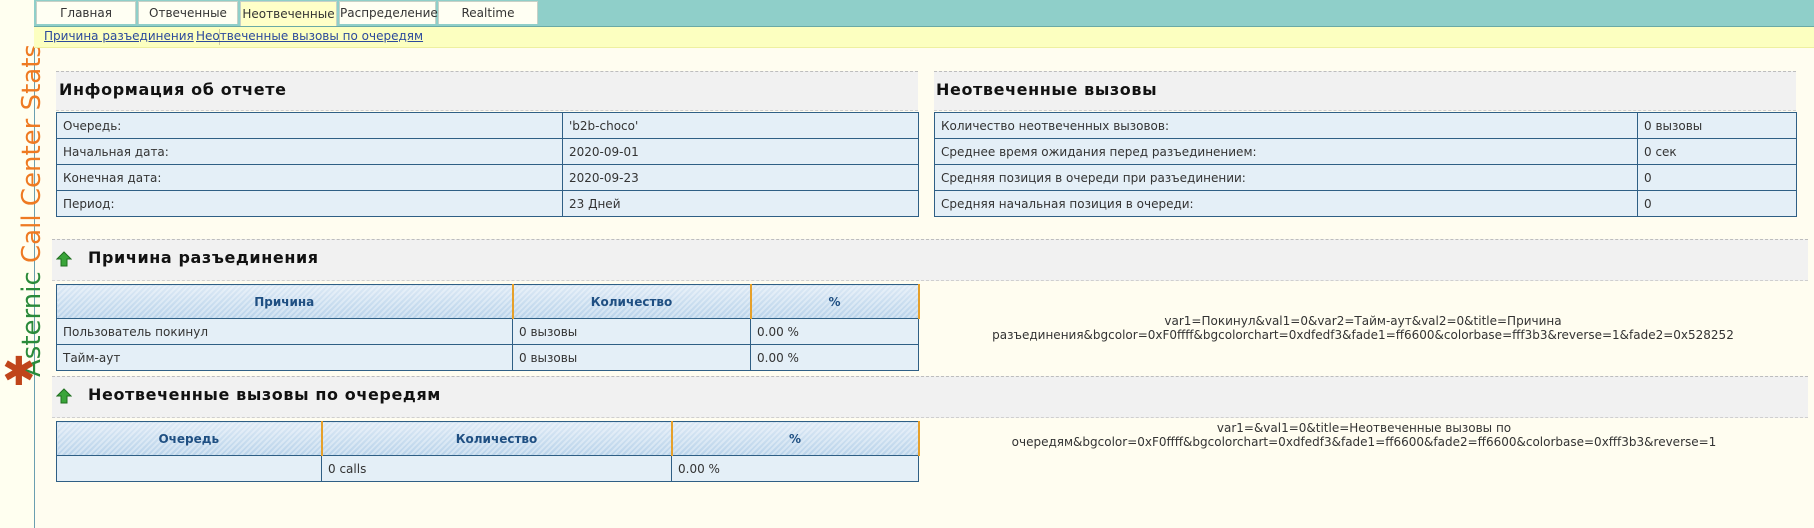 This screenshot has width=1814, height=528. I want to click on report-info-value: 2020-09-23, so click(740, 177).